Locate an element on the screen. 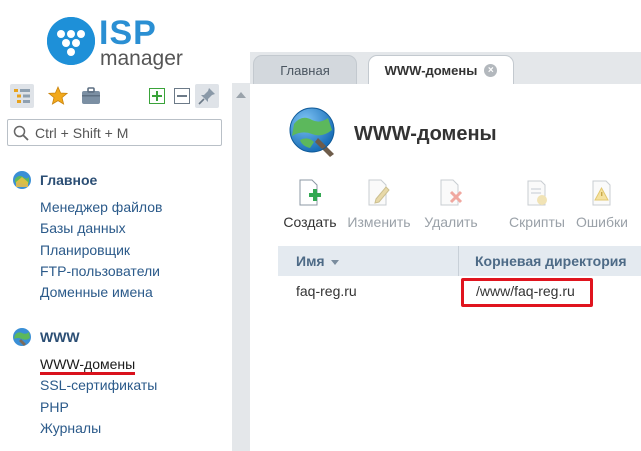 The image size is (641, 451). close-tab-icon: × is located at coordinates (491, 70).